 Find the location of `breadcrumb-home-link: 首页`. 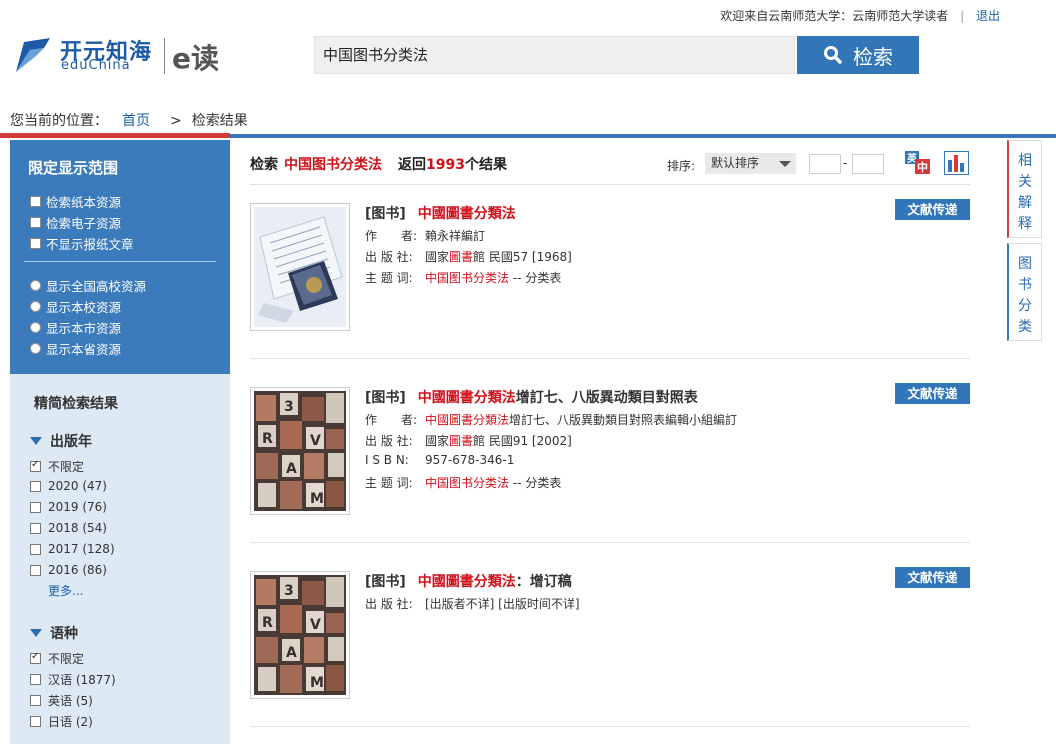

breadcrumb-home-link: 首页 is located at coordinates (136, 121).